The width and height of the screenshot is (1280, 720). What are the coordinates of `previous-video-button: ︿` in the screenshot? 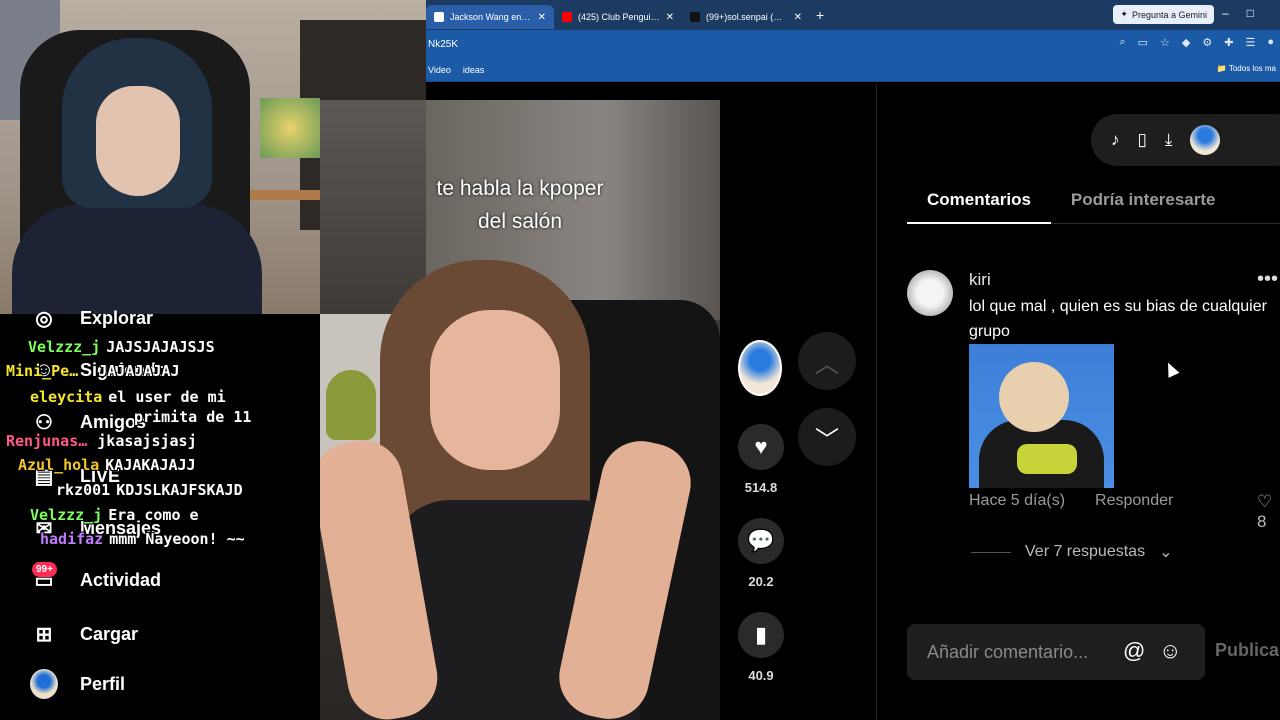 It's located at (827, 361).